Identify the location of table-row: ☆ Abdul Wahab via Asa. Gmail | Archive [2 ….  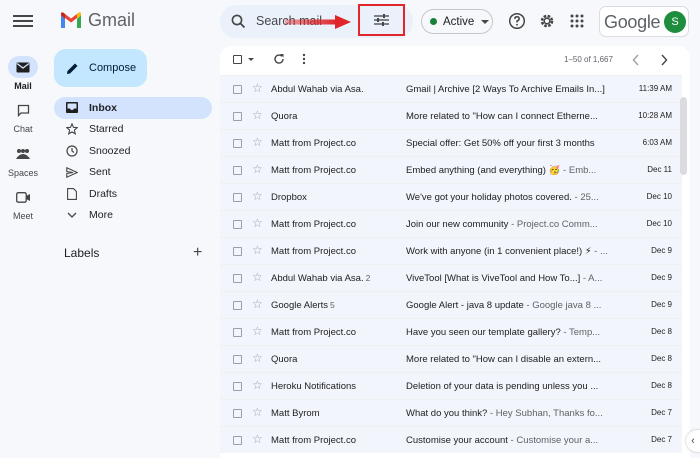
(451, 88).